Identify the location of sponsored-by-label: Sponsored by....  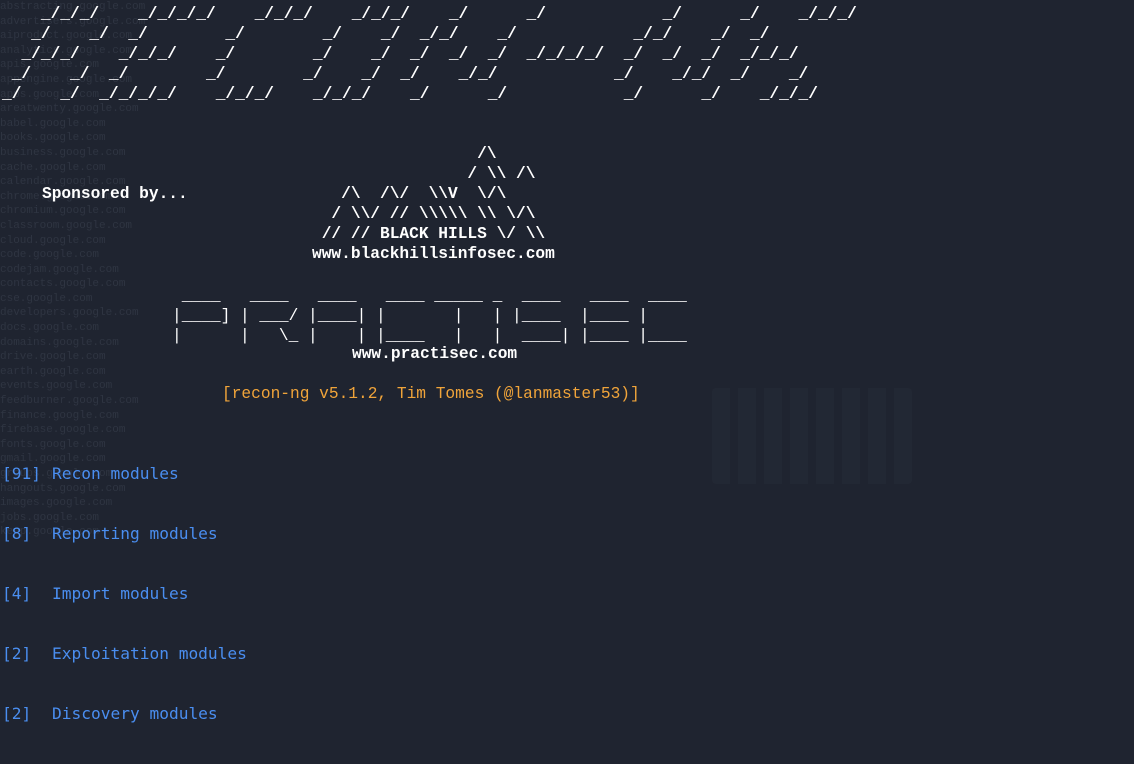
(115, 194).